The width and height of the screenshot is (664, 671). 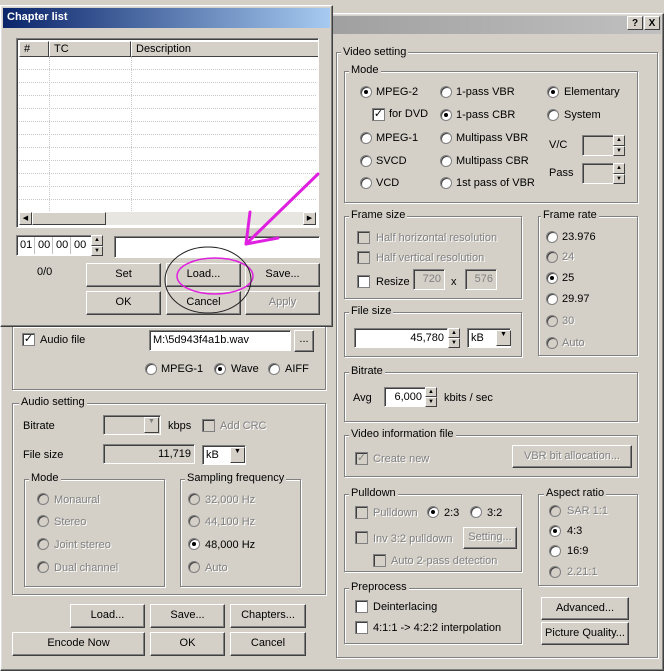 I want to click on audio-wave-radio, so click(x=220, y=369).